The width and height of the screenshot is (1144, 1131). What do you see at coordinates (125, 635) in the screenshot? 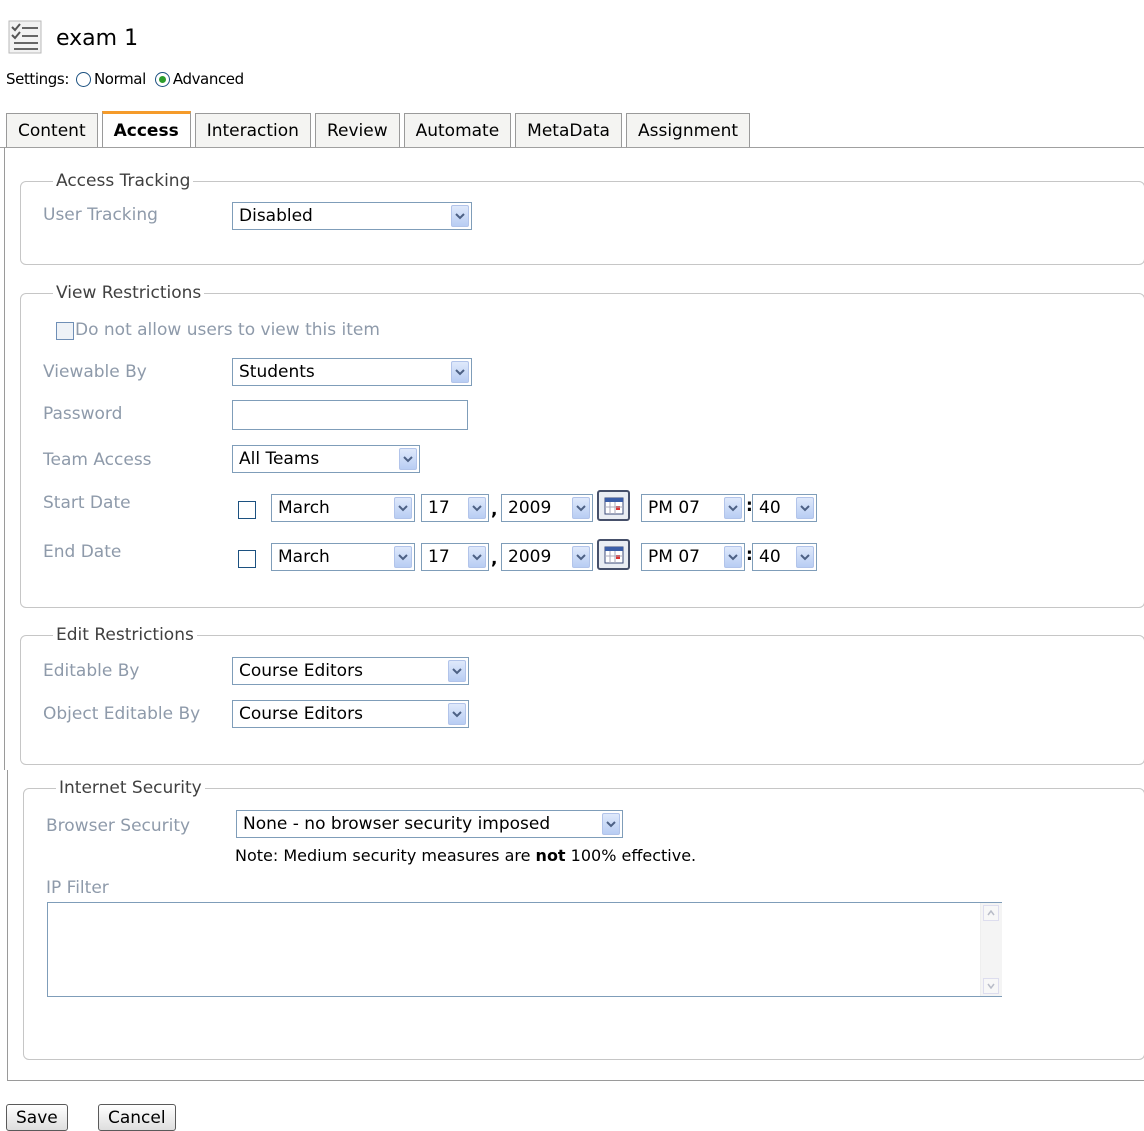
I see `edit-restrictions-legend: Edit Restrictions` at bounding box center [125, 635].